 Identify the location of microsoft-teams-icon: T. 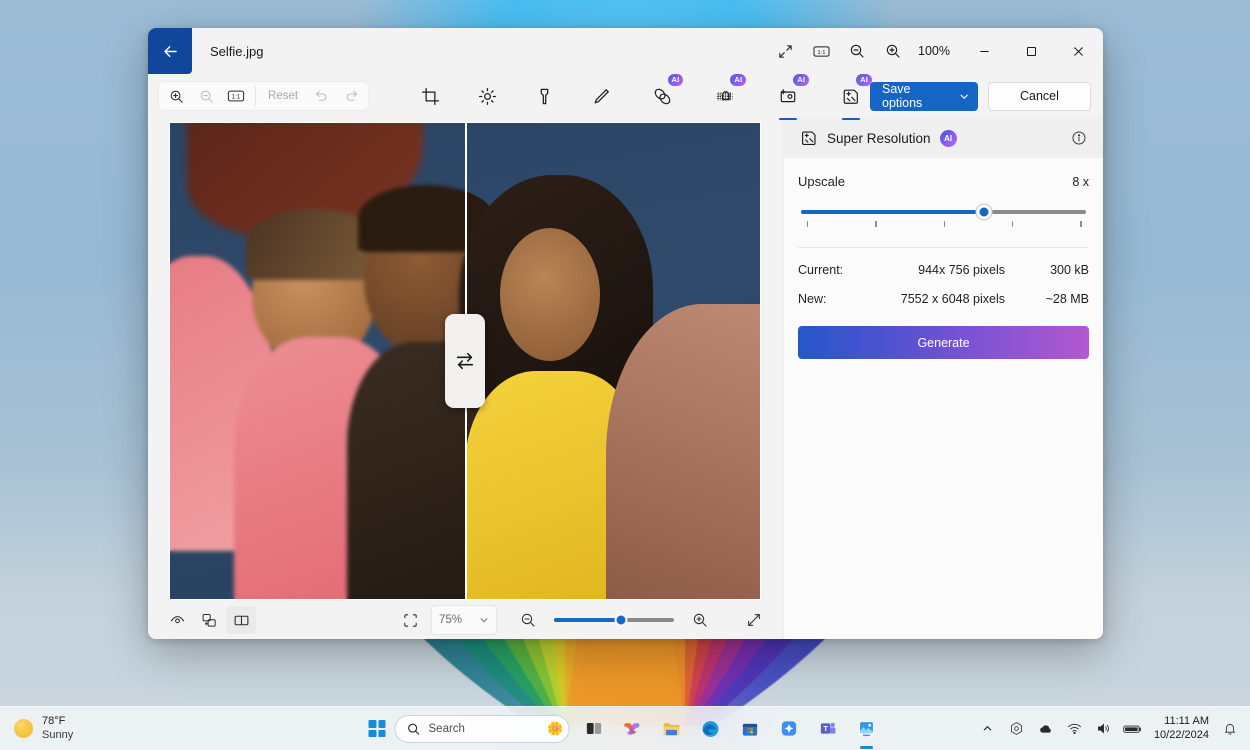
(828, 729).